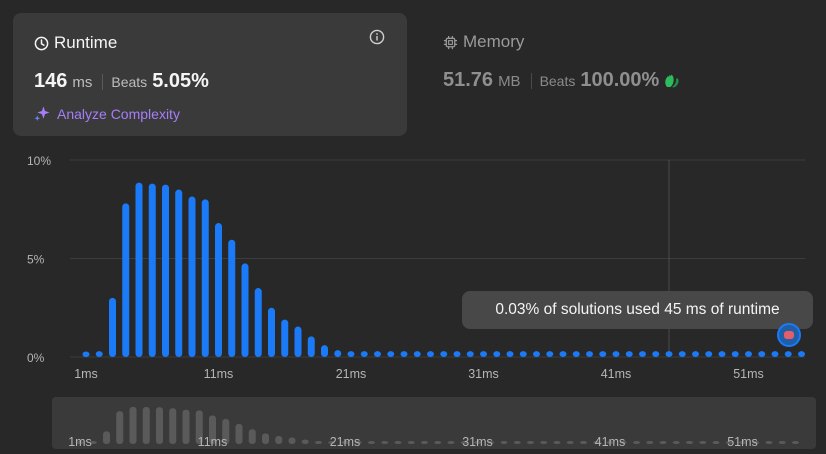 The height and width of the screenshot is (454, 826). What do you see at coordinates (345, 442) in the screenshot?
I see `minimap-tick-label: 21ms` at bounding box center [345, 442].